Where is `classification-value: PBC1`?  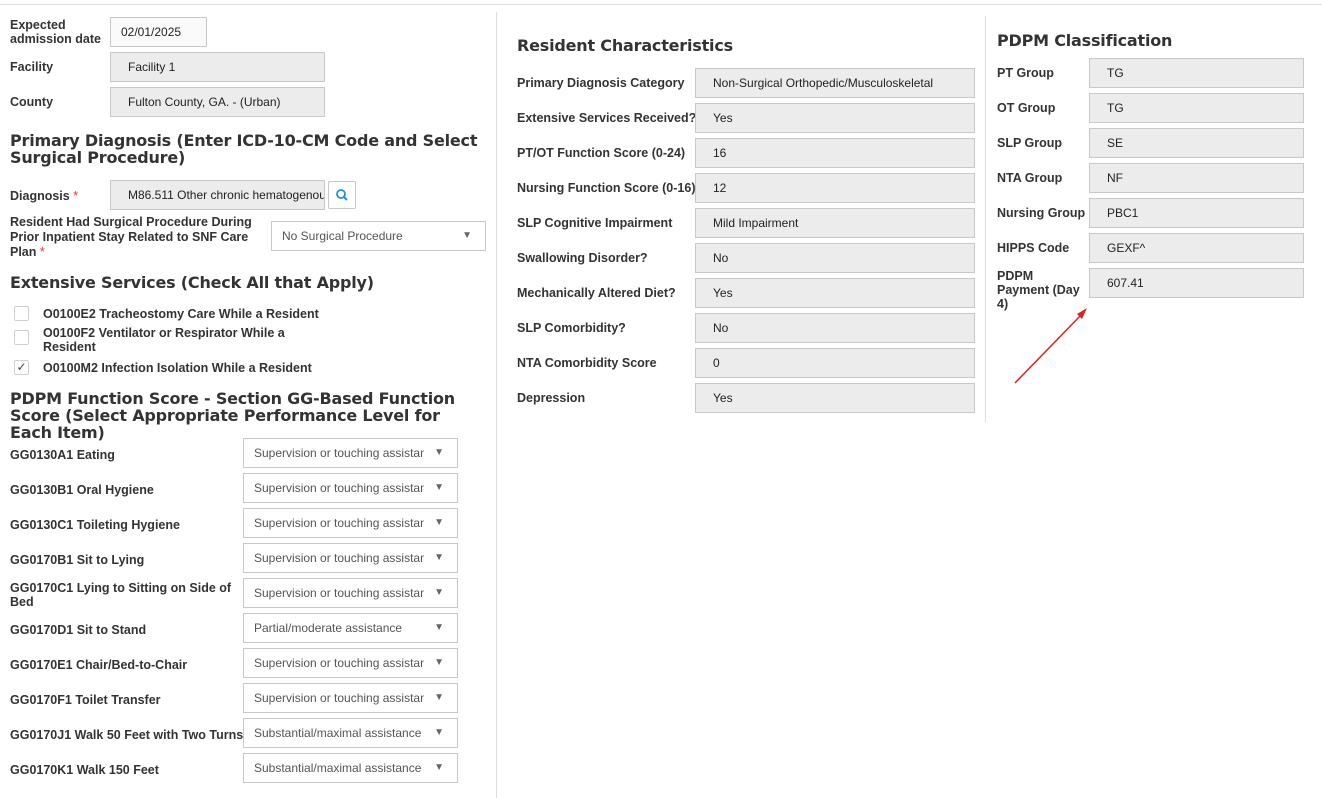
classification-value: PBC1 is located at coordinates (1196, 213).